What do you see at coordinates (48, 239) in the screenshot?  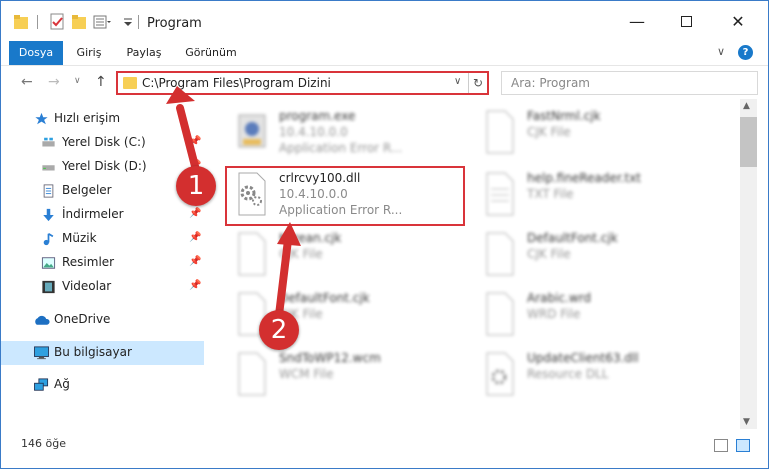 I see `music-icon` at bounding box center [48, 239].